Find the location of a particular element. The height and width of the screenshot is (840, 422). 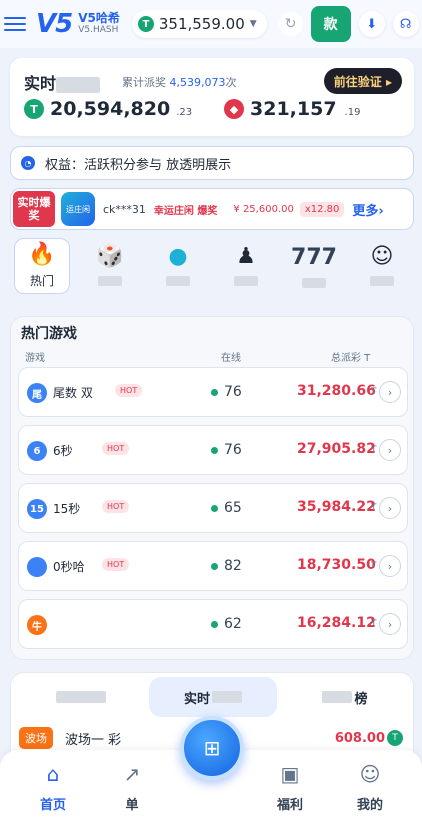

nav-welfare: ▣ 福利 is located at coordinates (290, 787).